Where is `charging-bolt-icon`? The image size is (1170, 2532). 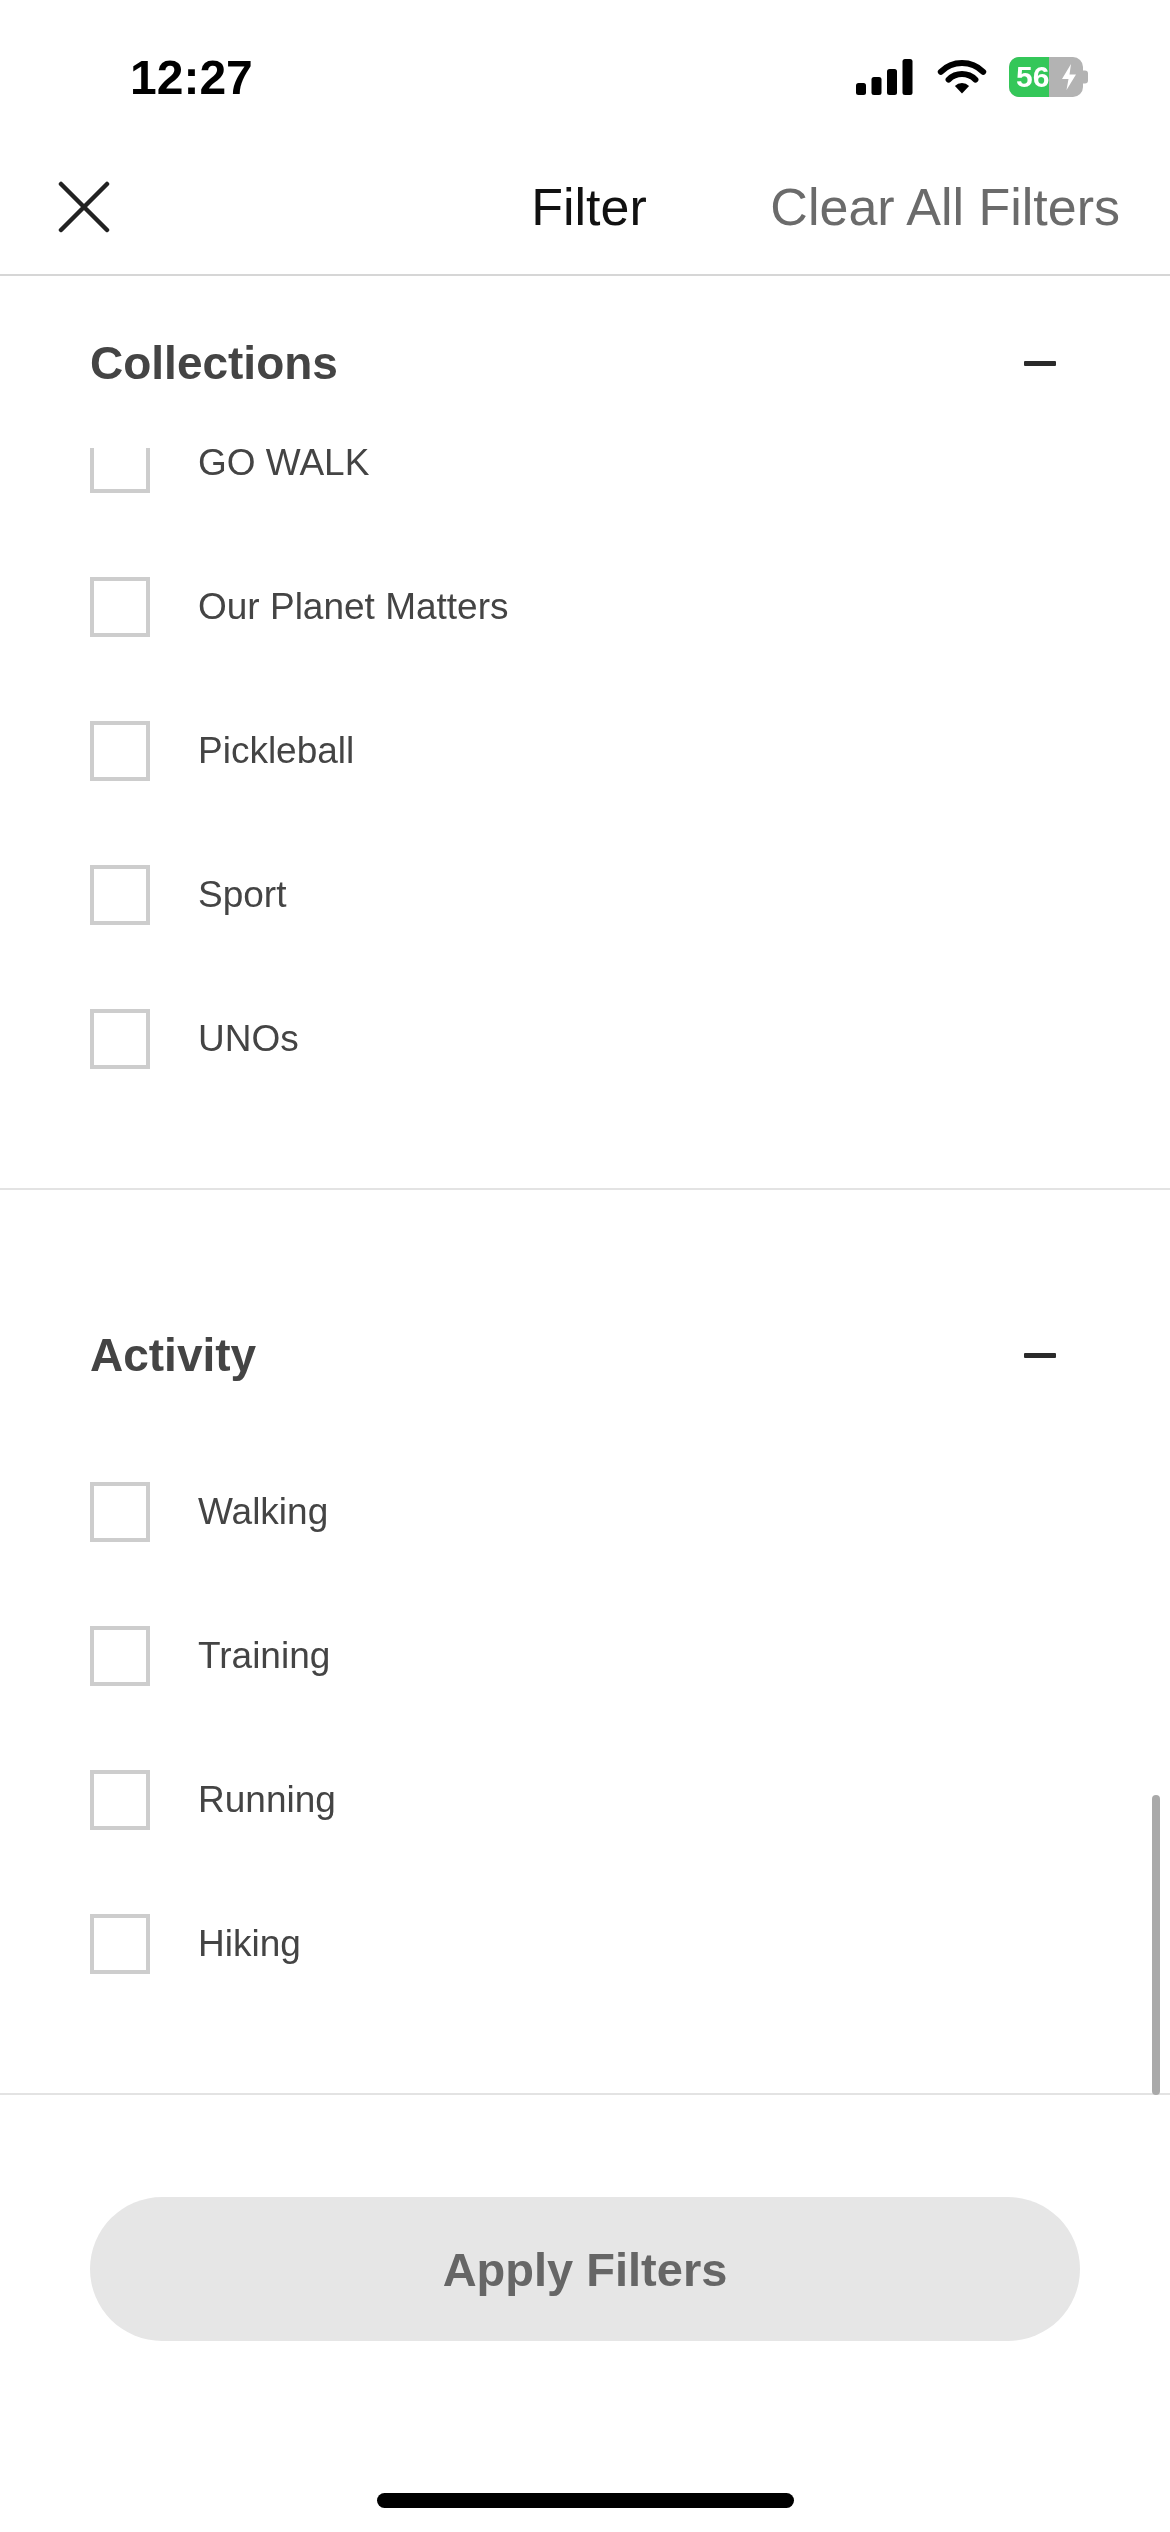 charging-bolt-icon is located at coordinates (1069, 77).